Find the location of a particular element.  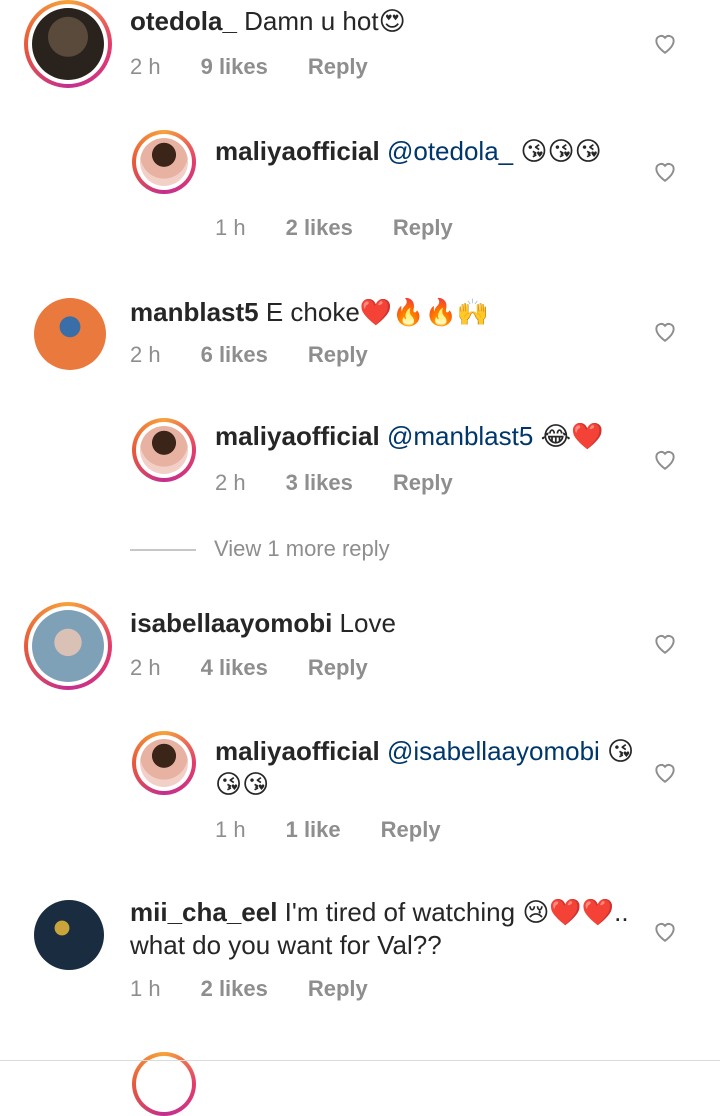

view-more-replies: View 1 more reply is located at coordinates (410, 553).